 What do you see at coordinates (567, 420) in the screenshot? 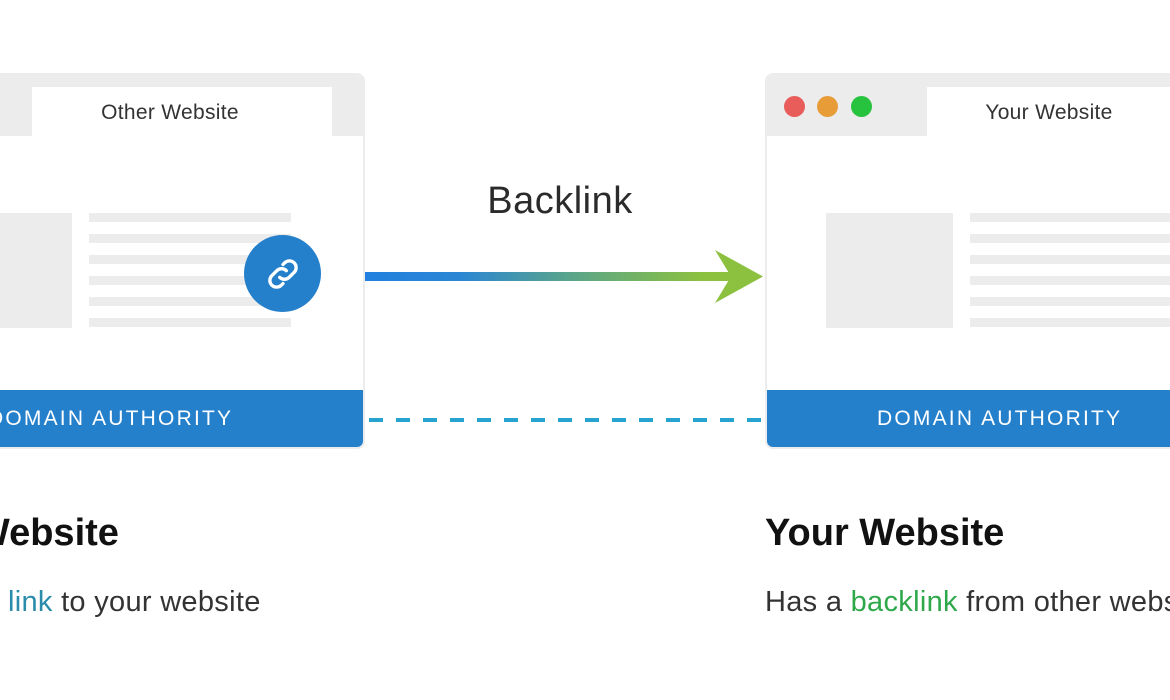
I see `domain-authority-dashed-line` at bounding box center [567, 420].